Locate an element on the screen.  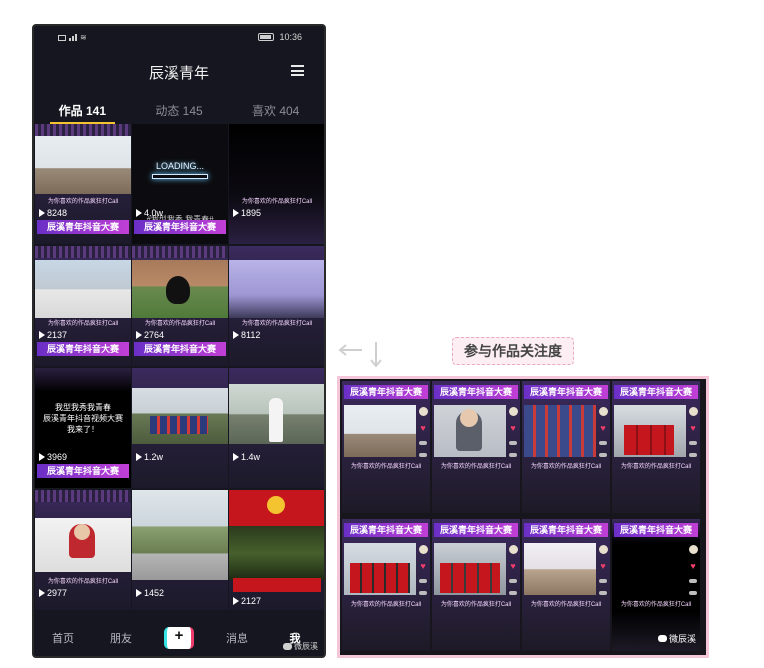
video-thumb: 为你喜欢的作品疯狂打Call 8248 辰溪青年抖音大赛 is located at coordinates (83, 184).